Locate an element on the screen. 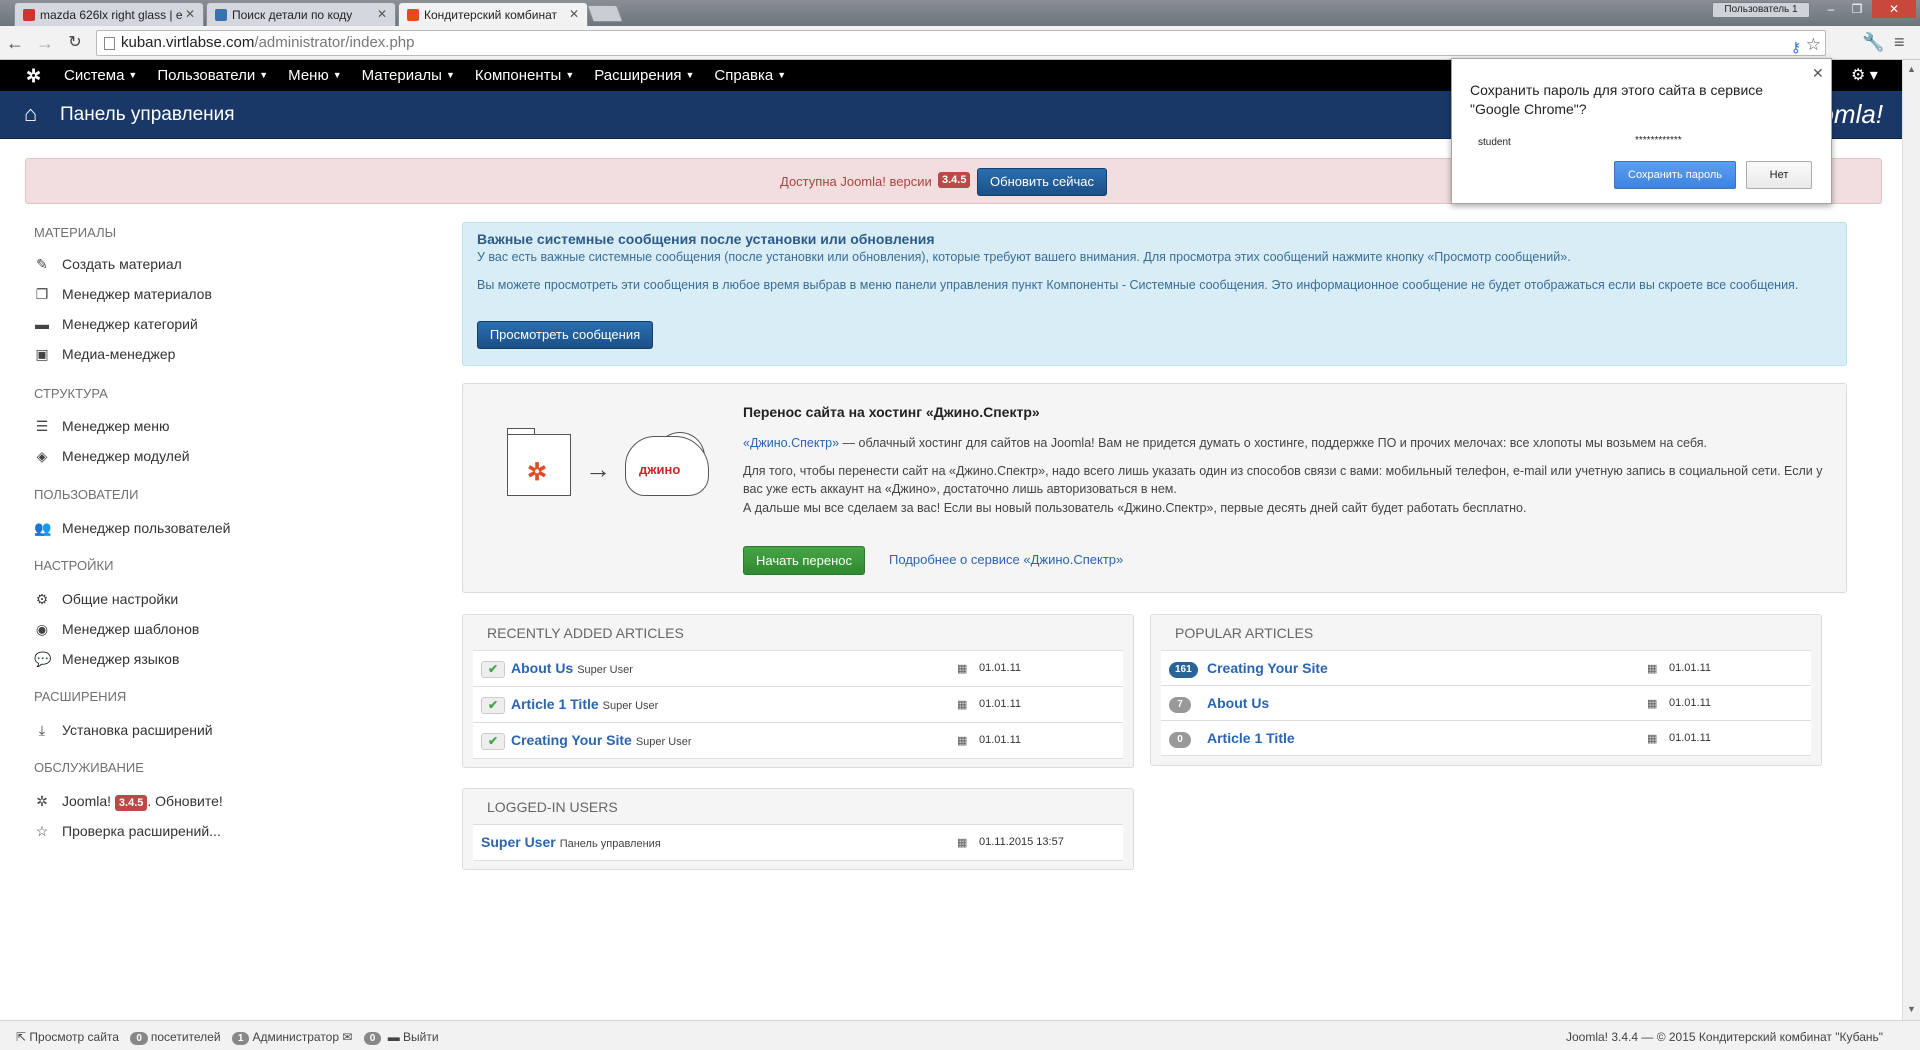 Image resolution: width=1920 pixels, height=1050 pixels. menu-icon: ≡ is located at coordinates (1899, 42).